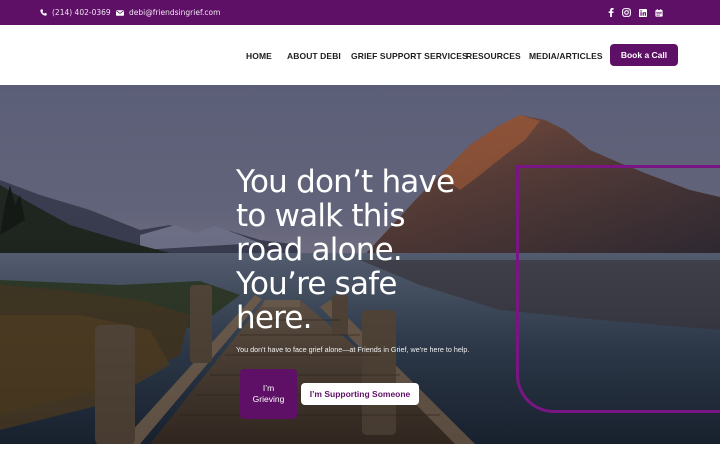  I want to click on instagram-icon, so click(626, 12).